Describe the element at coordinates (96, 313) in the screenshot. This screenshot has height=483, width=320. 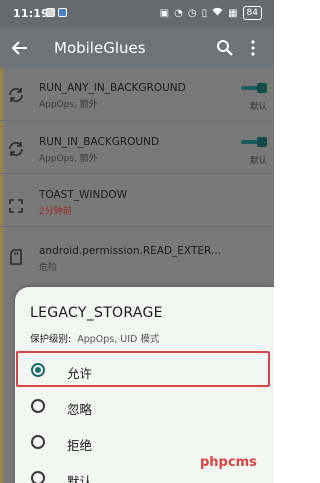
I see `dialog-title: LEGACY_STORAGE` at that location.